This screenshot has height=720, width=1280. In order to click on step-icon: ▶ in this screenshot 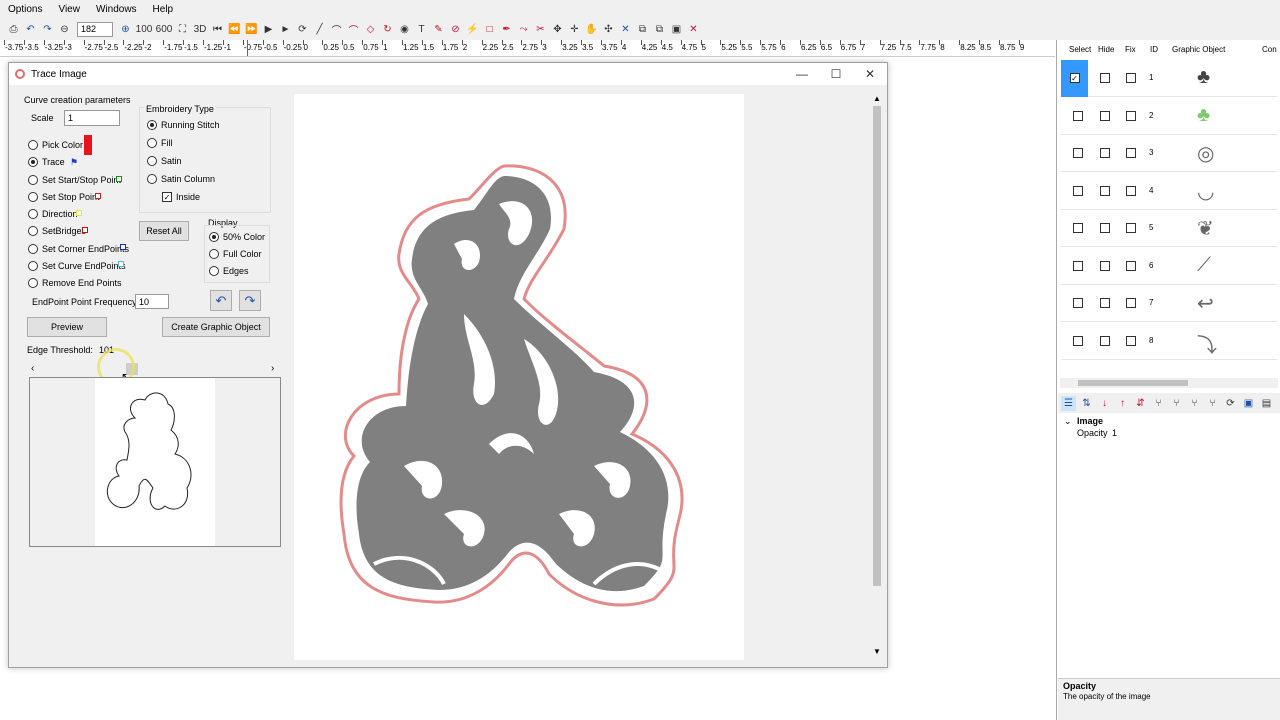, I will do `click(268, 29)`.